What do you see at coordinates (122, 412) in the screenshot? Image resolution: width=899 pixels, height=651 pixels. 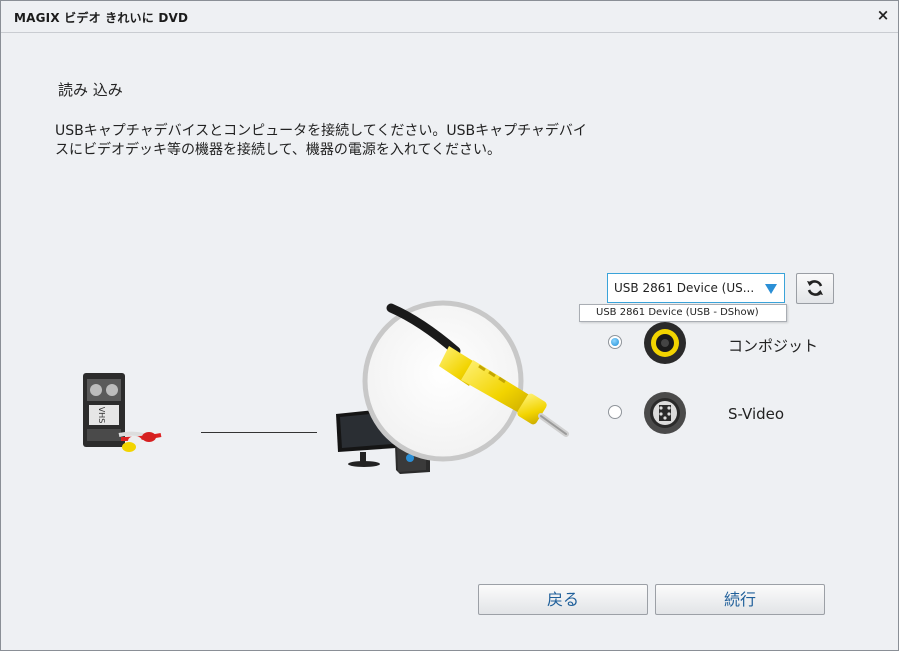 I see `vcr-tape-icon: VHS` at bounding box center [122, 412].